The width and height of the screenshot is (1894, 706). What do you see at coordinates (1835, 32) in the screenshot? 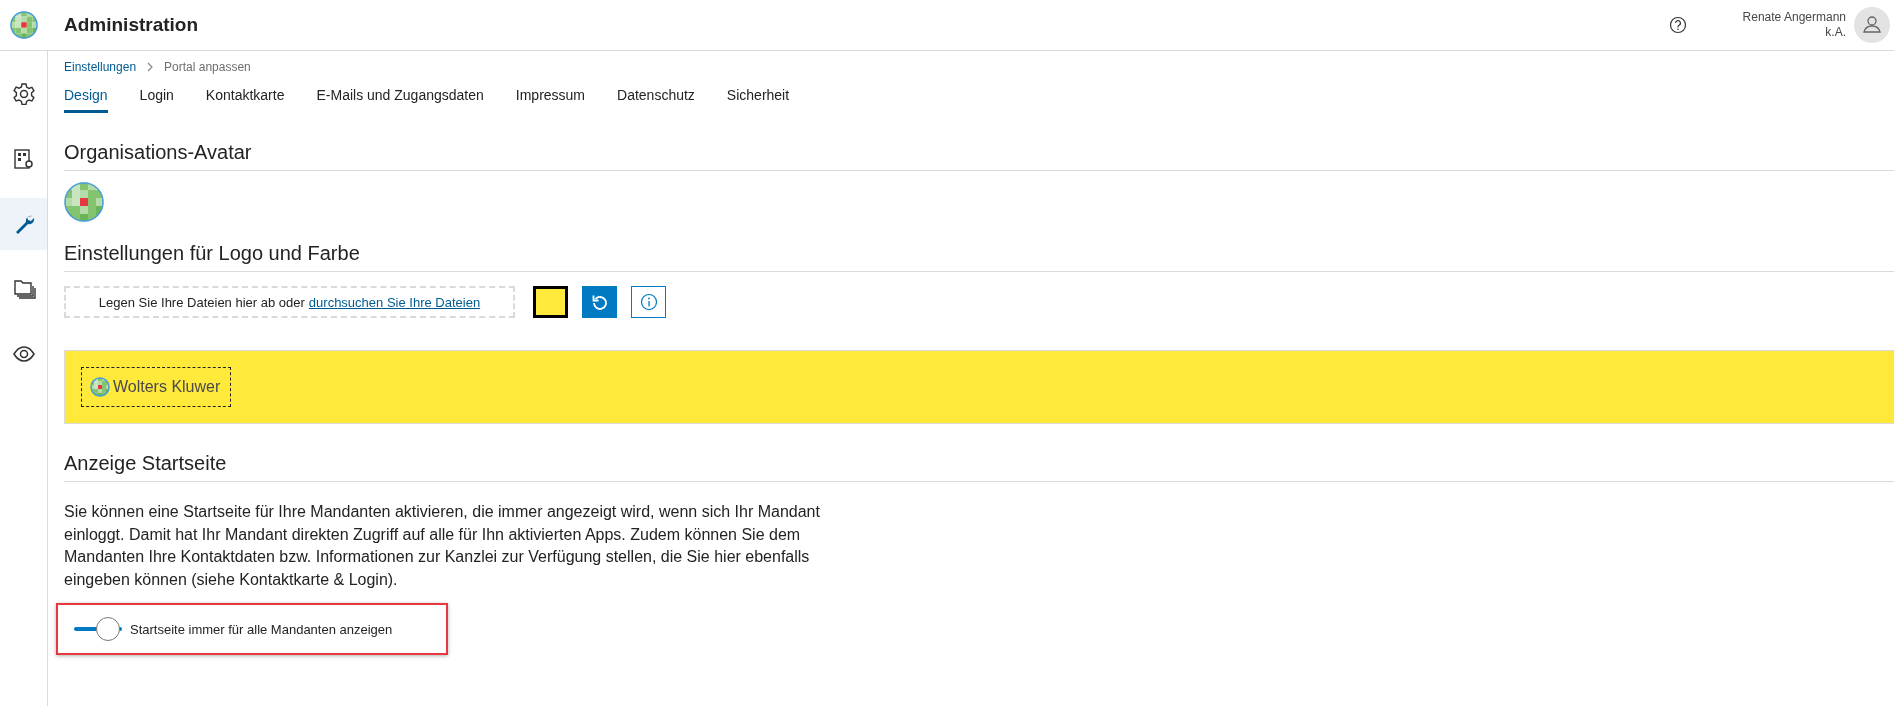
I see `user-role: k.A.` at bounding box center [1835, 32].